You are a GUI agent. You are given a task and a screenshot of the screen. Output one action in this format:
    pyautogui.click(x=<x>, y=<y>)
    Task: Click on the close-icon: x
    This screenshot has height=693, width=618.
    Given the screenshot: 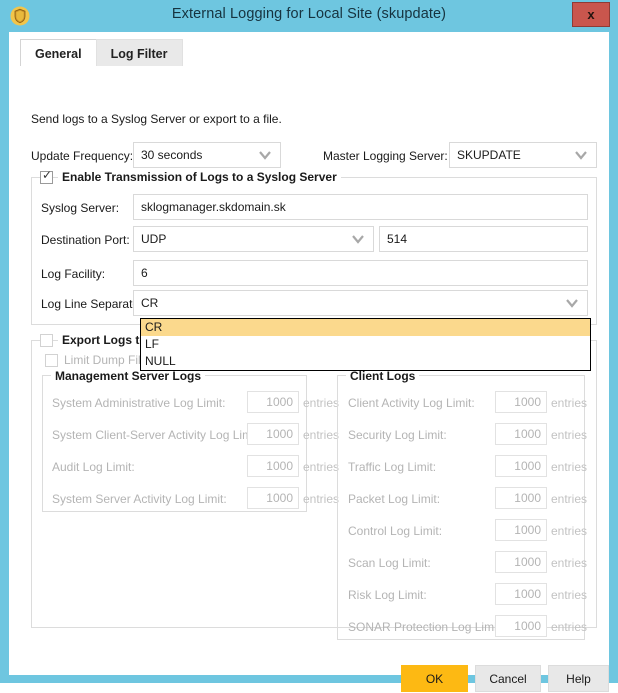 What is the action you would take?
    pyautogui.click(x=591, y=14)
    